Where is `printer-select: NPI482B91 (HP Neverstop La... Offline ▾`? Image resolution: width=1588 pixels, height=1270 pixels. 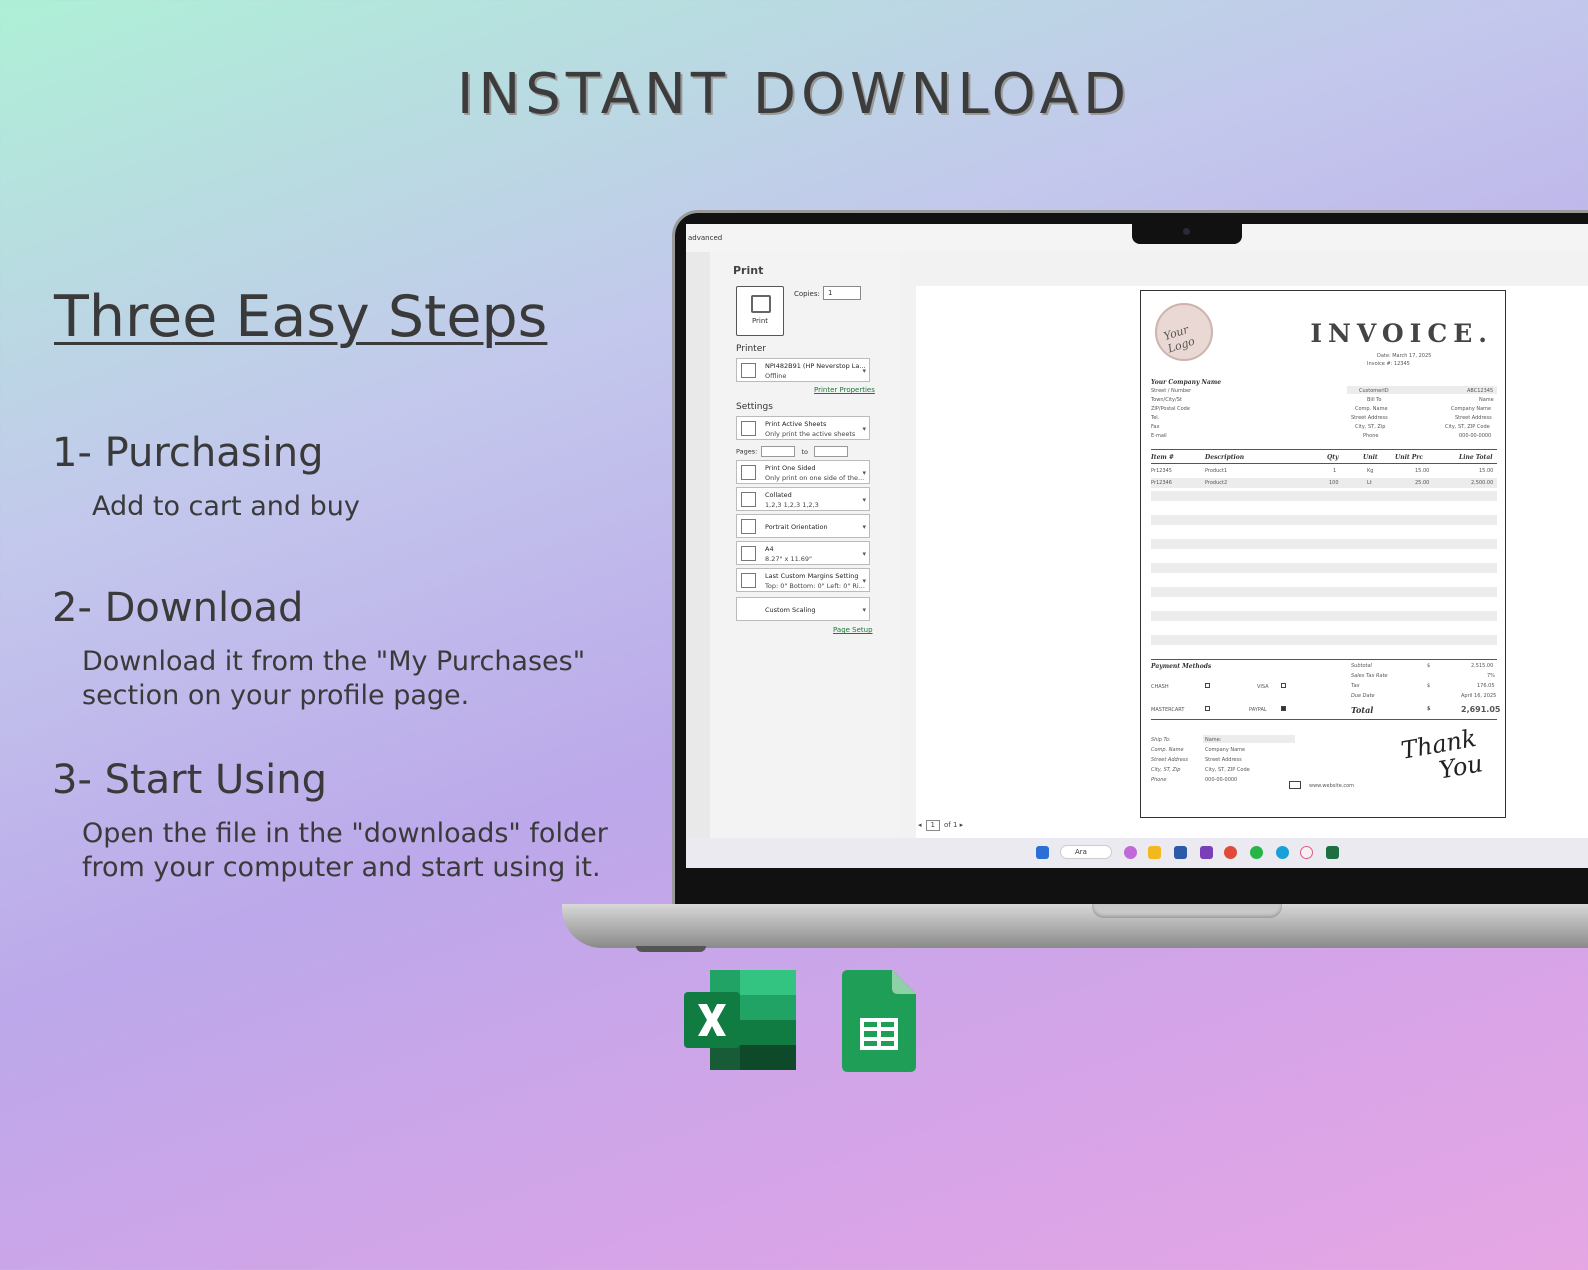
printer-select: NPI482B91 (HP Neverstop La... Offline ▾ is located at coordinates (803, 370).